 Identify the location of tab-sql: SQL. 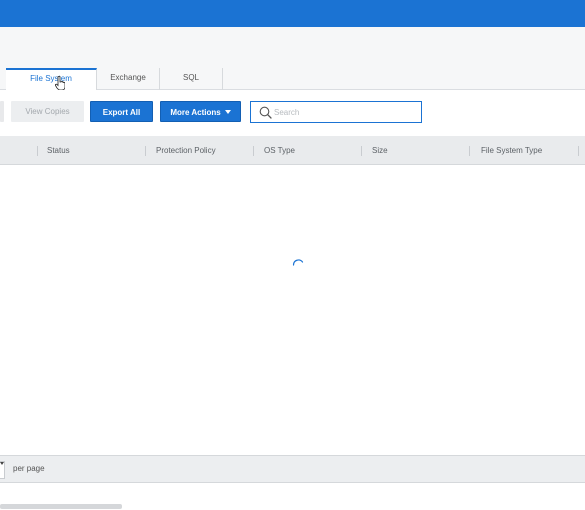
(191, 79).